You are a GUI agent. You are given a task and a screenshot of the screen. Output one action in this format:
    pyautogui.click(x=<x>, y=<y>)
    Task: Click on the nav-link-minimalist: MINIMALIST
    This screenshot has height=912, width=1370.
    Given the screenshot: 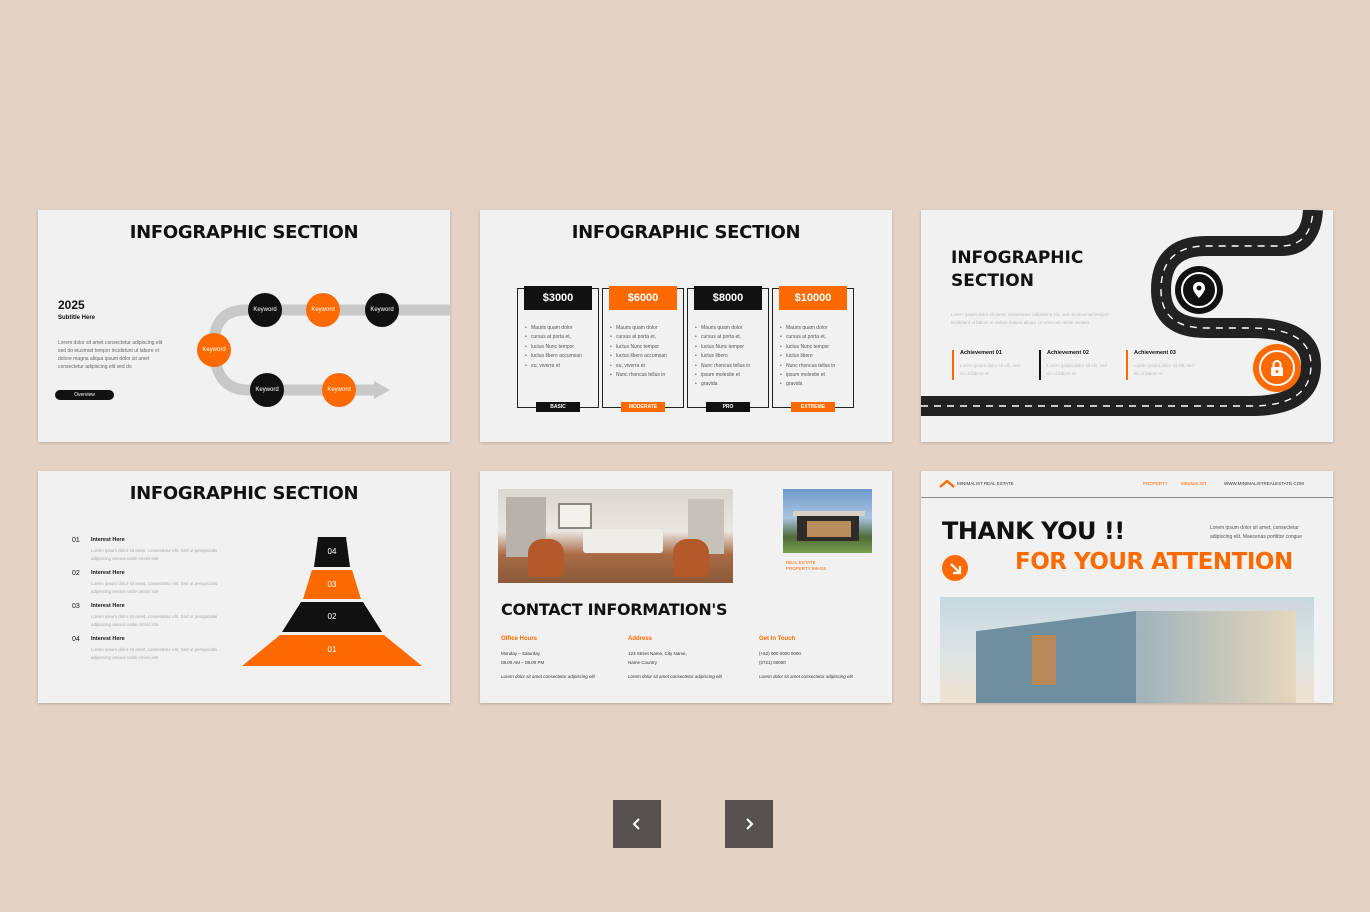 What is the action you would take?
    pyautogui.click(x=1194, y=483)
    